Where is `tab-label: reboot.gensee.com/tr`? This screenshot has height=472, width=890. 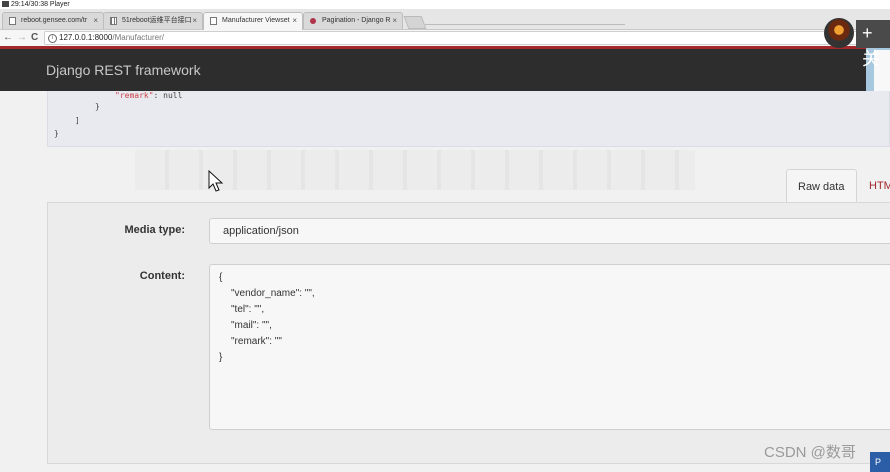
tab-label: reboot.gensee.com/tr is located at coordinates (54, 20).